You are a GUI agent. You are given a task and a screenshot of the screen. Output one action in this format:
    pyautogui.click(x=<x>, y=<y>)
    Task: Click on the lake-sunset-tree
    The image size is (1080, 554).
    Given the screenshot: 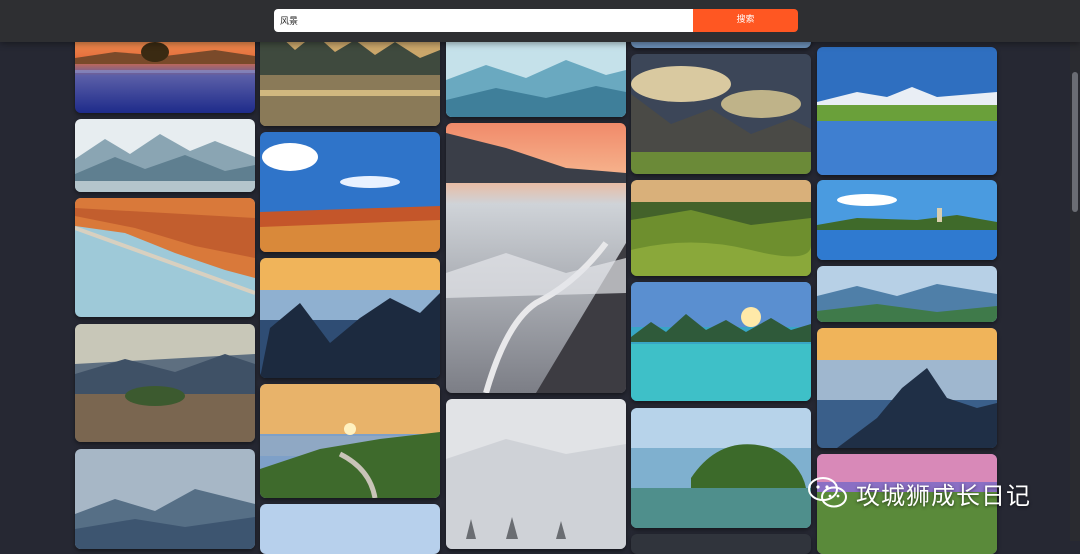 What is the action you would take?
    pyautogui.click(x=165, y=71)
    